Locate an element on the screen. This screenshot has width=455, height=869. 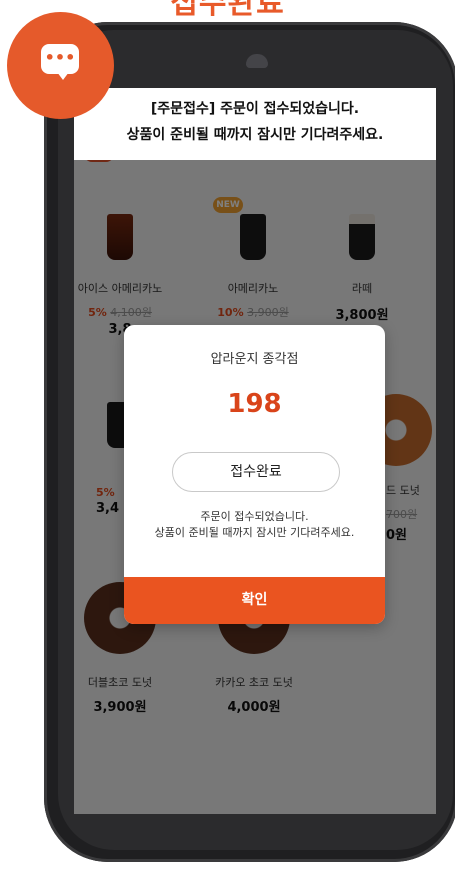
confirm-button: 확인 is located at coordinates (254, 600).